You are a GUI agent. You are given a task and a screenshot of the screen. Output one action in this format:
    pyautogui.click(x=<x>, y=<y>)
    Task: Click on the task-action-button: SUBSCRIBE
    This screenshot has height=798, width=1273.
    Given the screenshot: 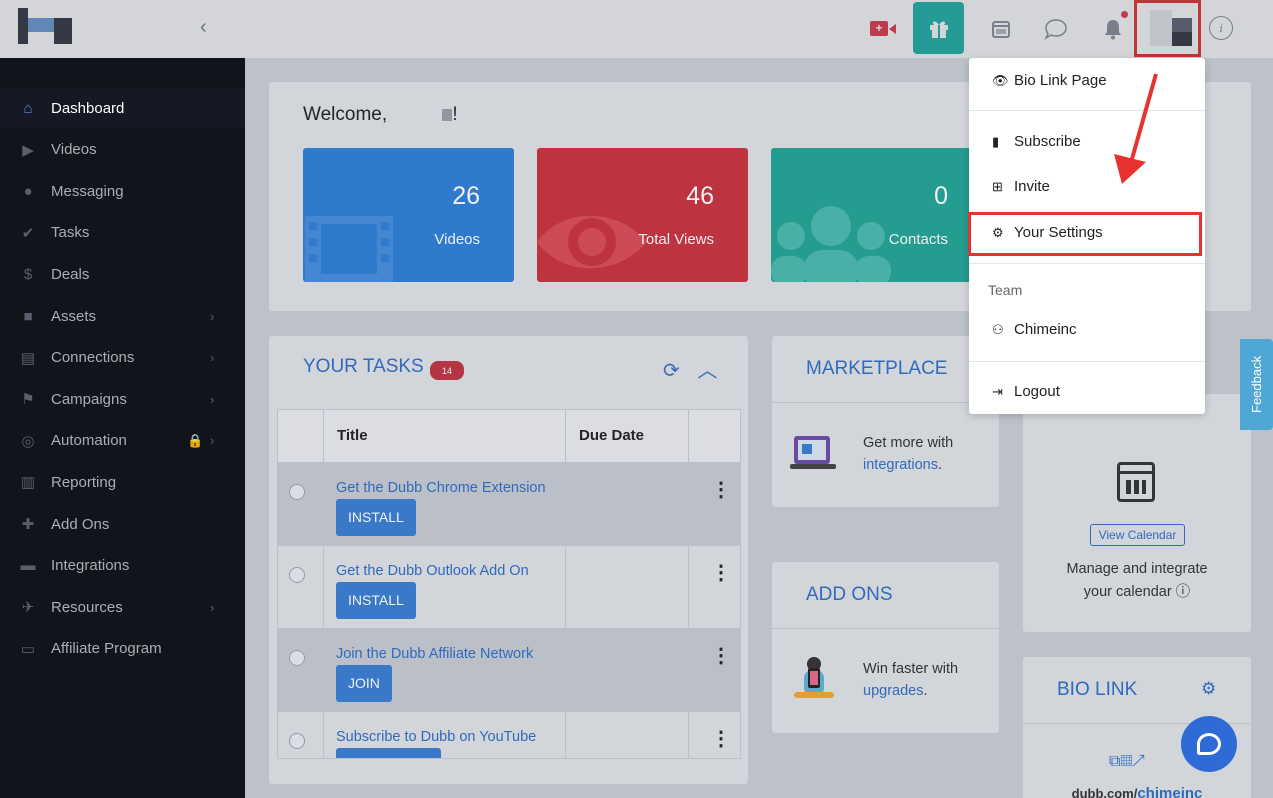 What is the action you would take?
    pyautogui.click(x=388, y=753)
    